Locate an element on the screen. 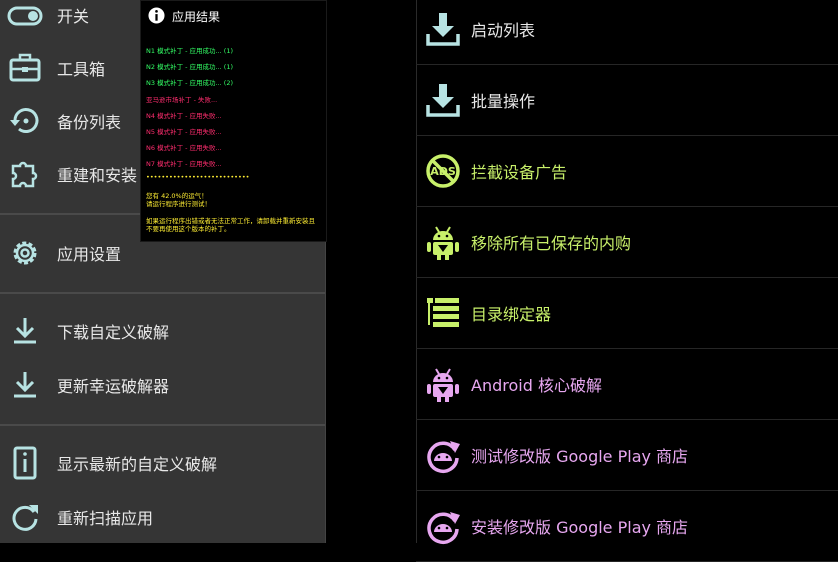 The image size is (838, 562). list-item-label: 移除所有已保存的内购 is located at coordinates (551, 243).